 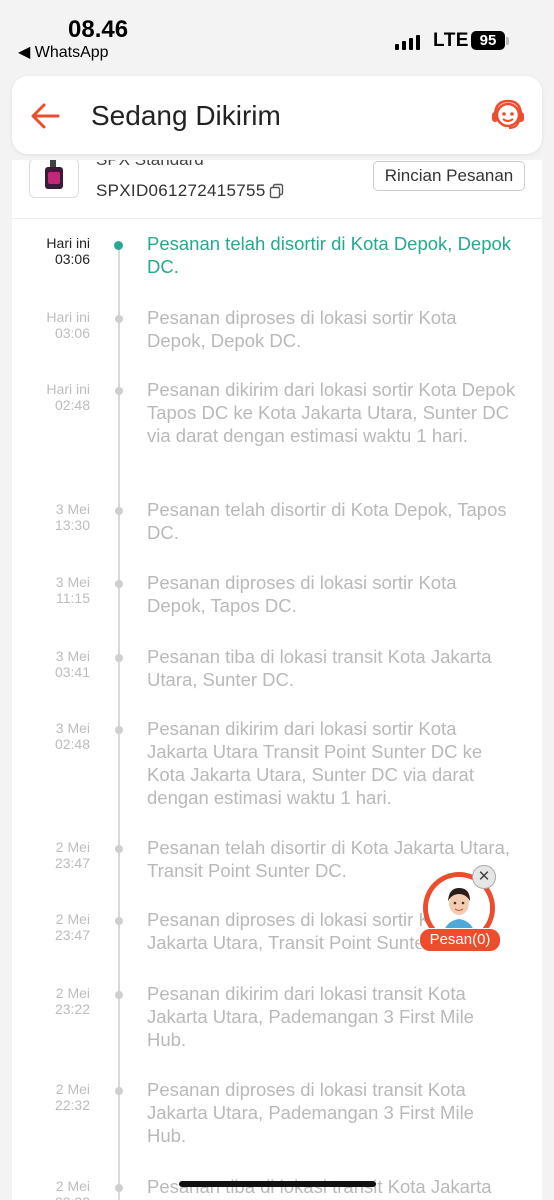 What do you see at coordinates (277, 1184) in the screenshot?
I see `home-indicator` at bounding box center [277, 1184].